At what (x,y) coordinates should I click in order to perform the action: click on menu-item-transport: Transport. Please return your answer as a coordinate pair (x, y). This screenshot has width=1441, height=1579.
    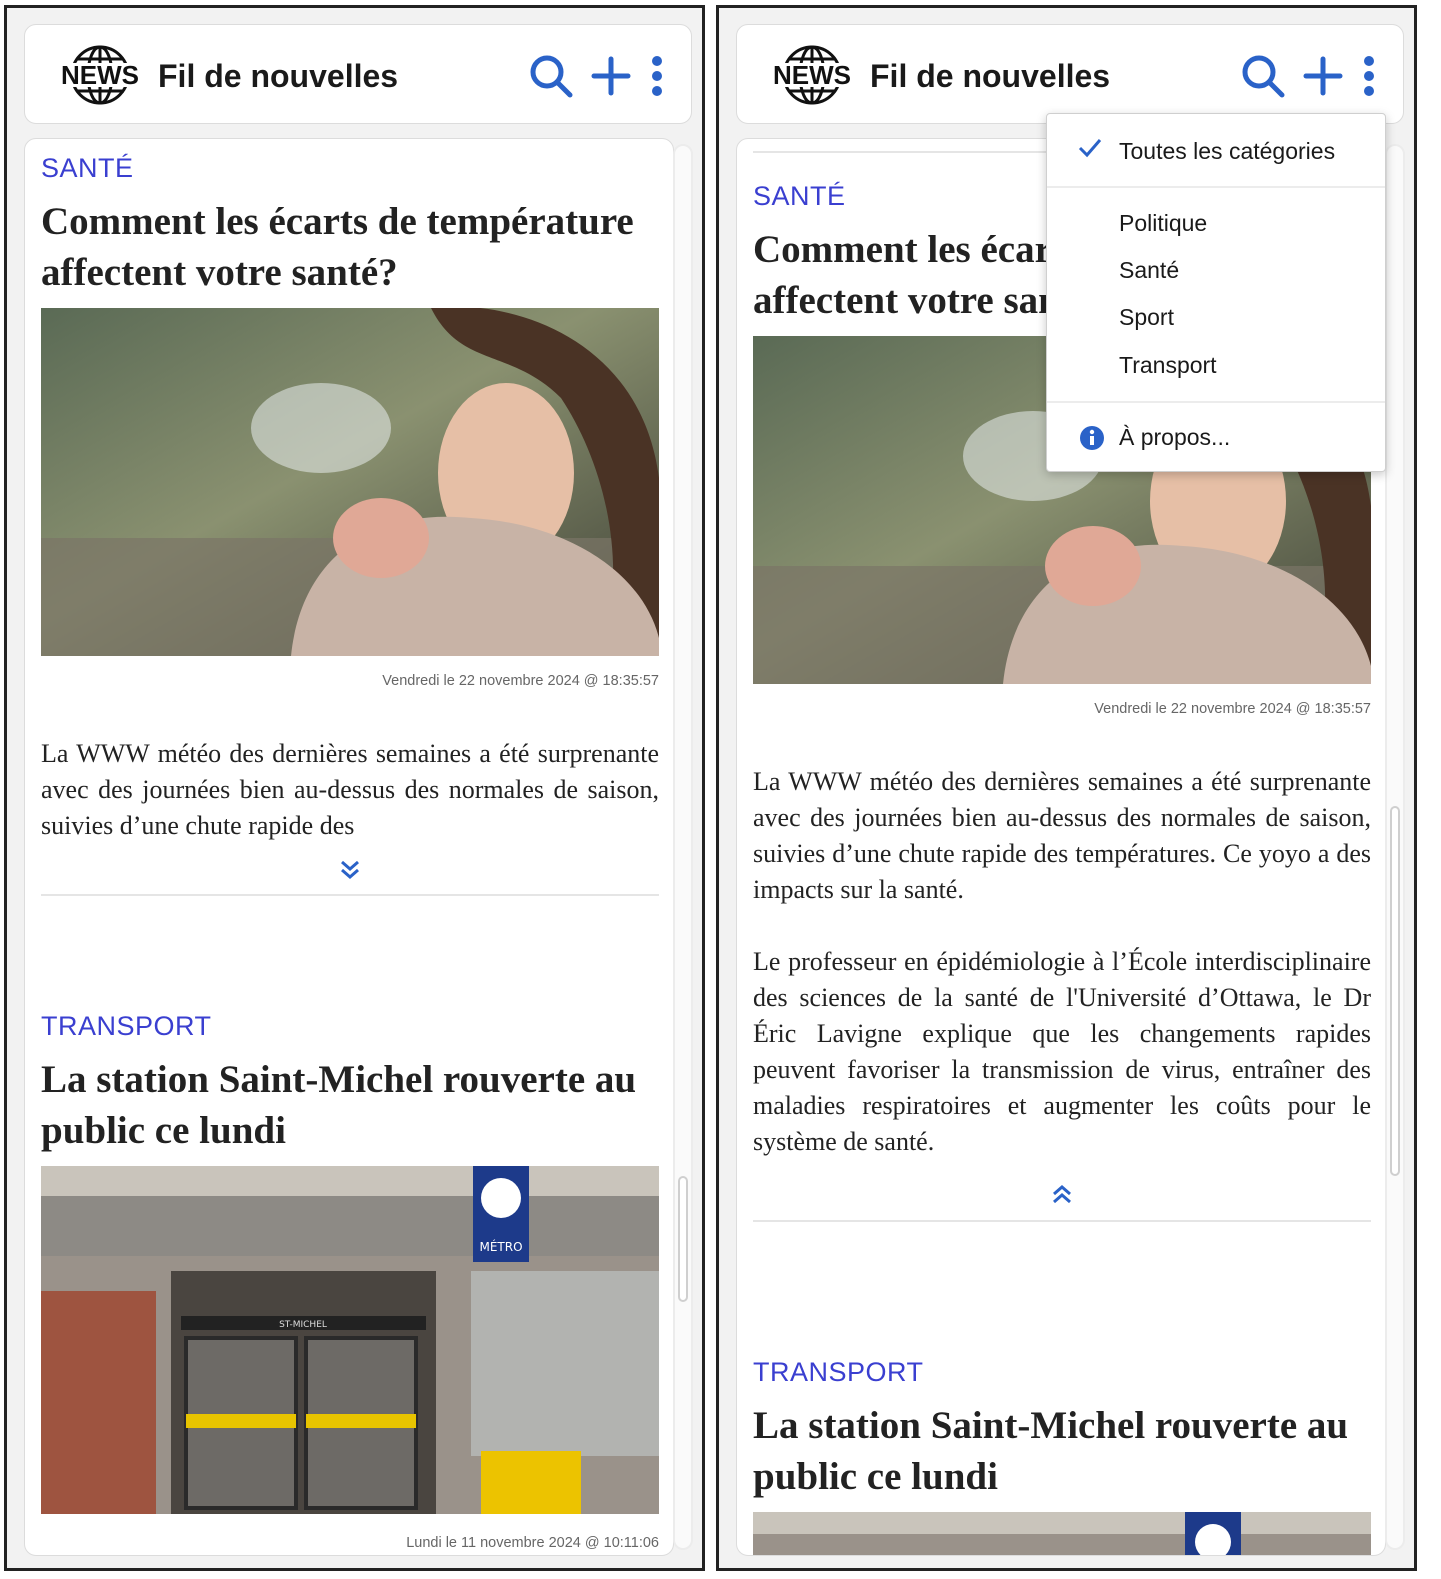
    Looking at the image, I should click on (1168, 365).